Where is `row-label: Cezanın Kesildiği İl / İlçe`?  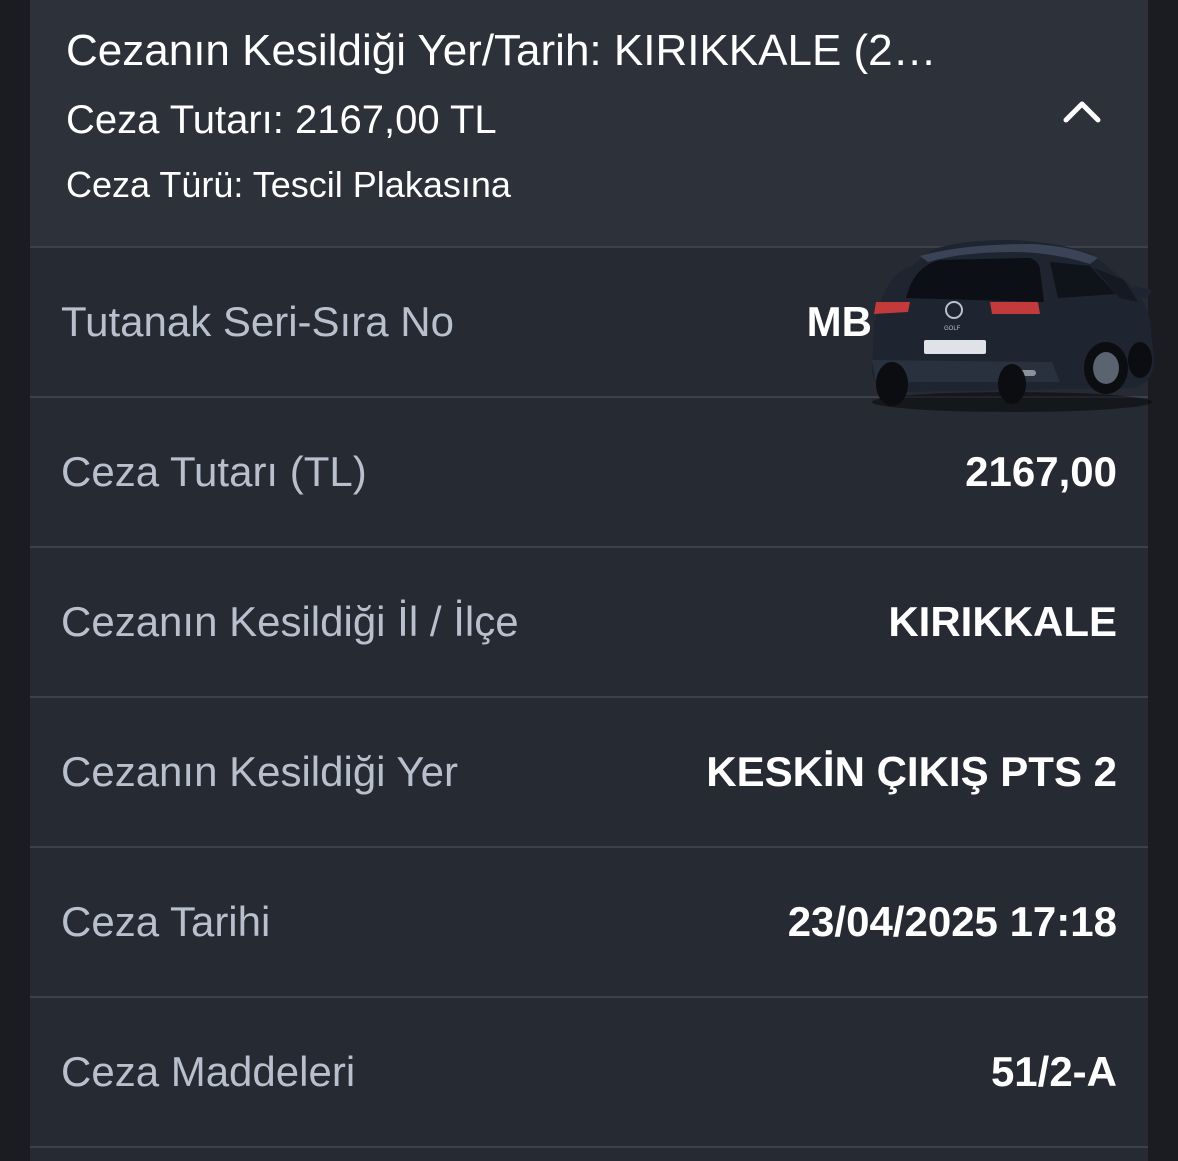
row-label: Cezanın Kesildiği İl / İlçe is located at coordinates (290, 621).